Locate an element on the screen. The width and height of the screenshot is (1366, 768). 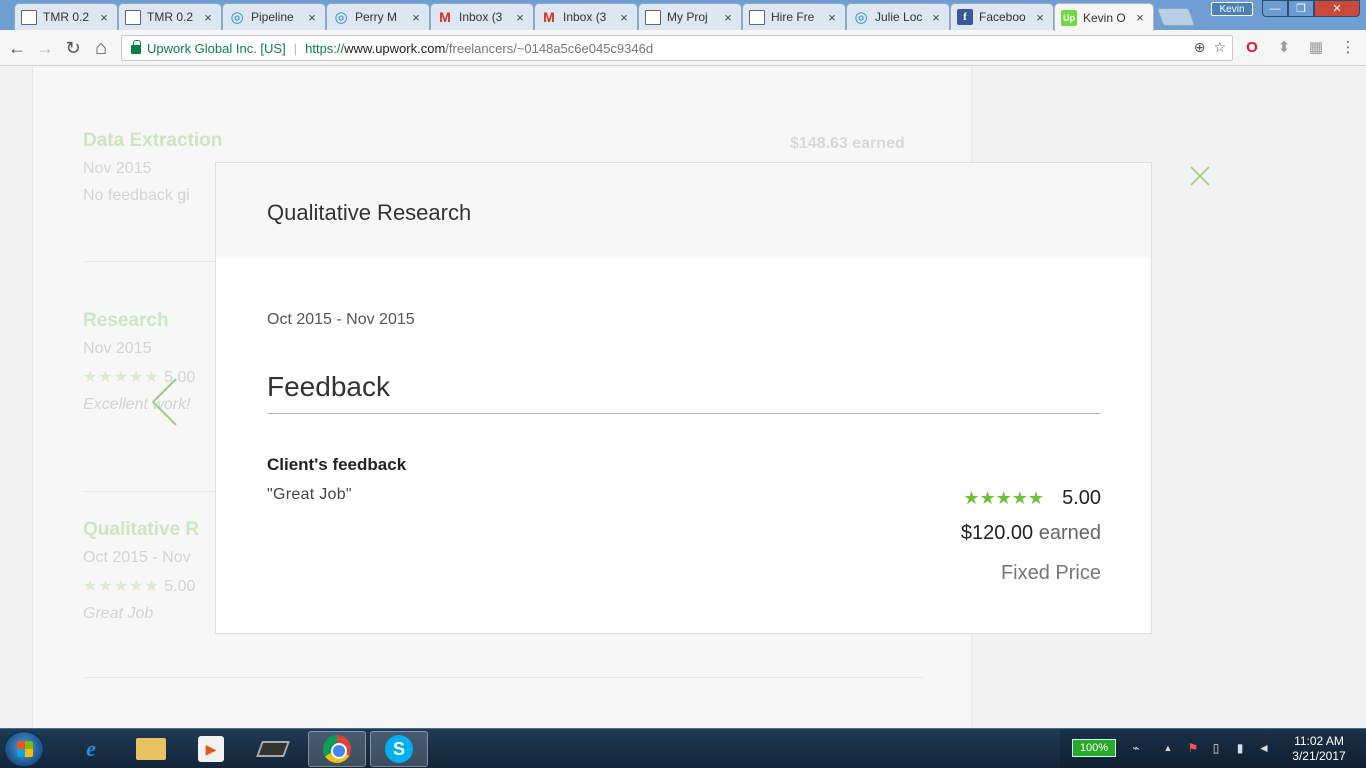
signal-bars-icon: ▮ is located at coordinates (1240, 748).